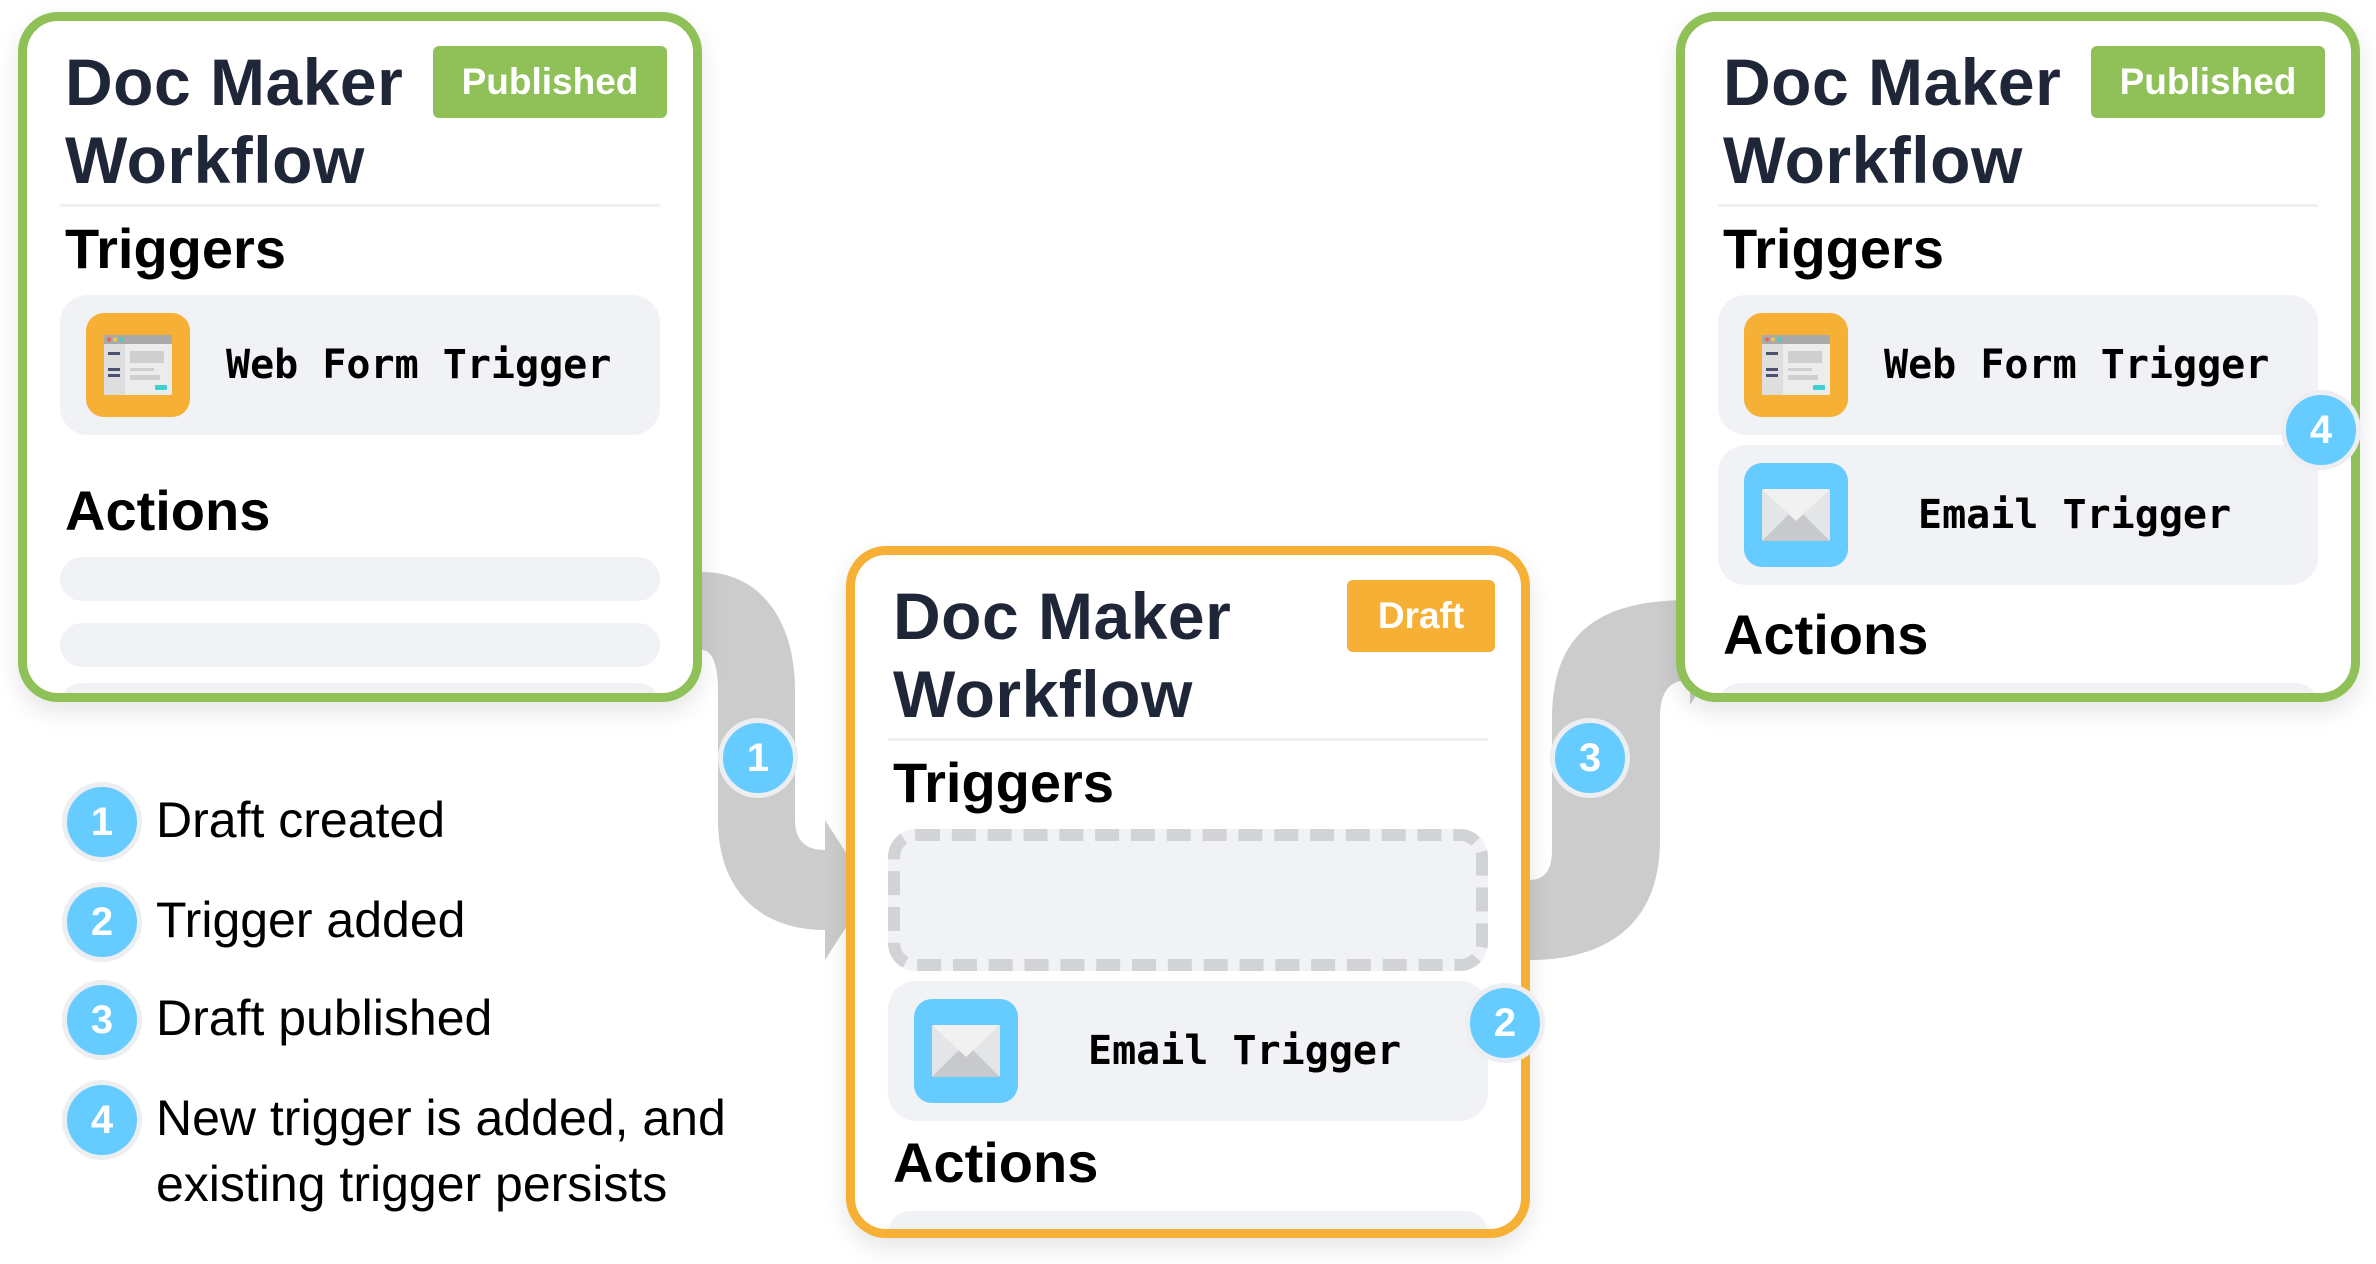 The height and width of the screenshot is (1264, 2376). What do you see at coordinates (758, 758) in the screenshot?
I see `step-badge-1: 1` at bounding box center [758, 758].